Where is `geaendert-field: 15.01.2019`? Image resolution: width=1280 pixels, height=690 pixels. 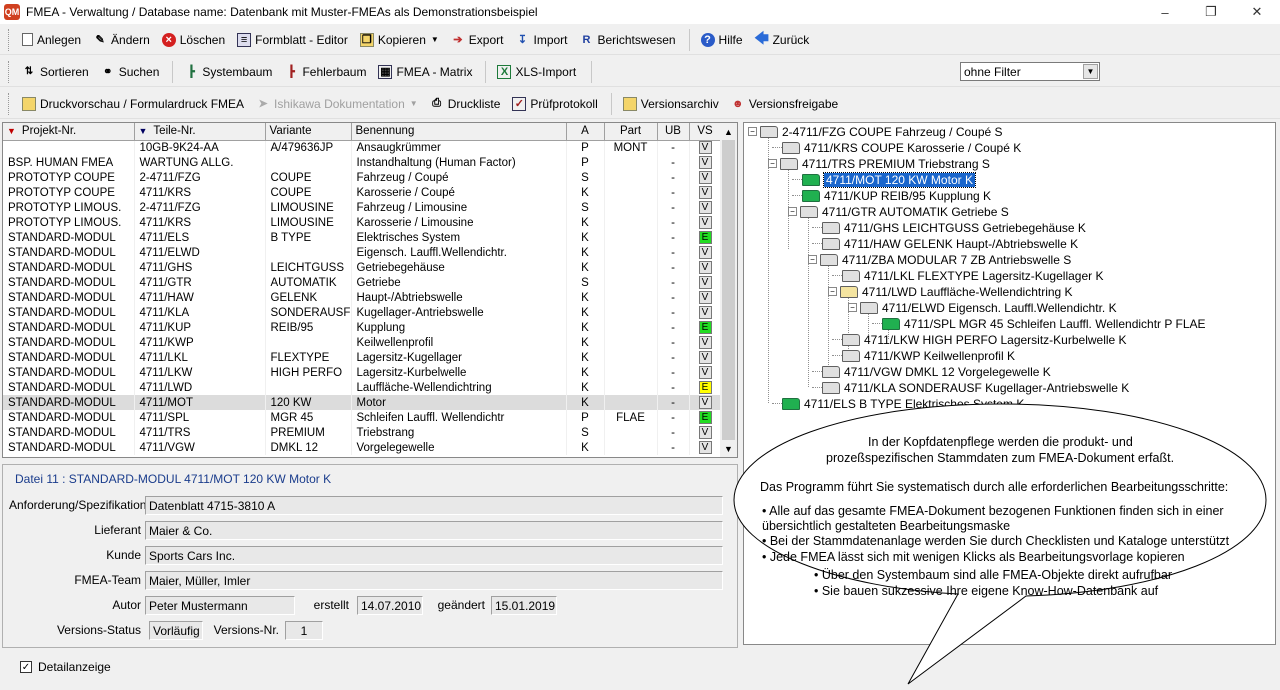 geaendert-field: 15.01.2019 is located at coordinates (524, 605).